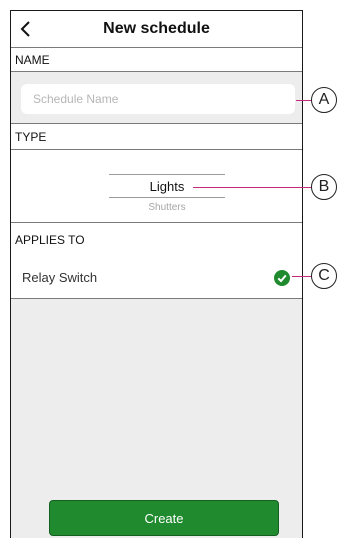 The image size is (337, 538). What do you see at coordinates (156, 240) in the screenshot?
I see `section-label-applies-to: APPLIES TO` at bounding box center [156, 240].